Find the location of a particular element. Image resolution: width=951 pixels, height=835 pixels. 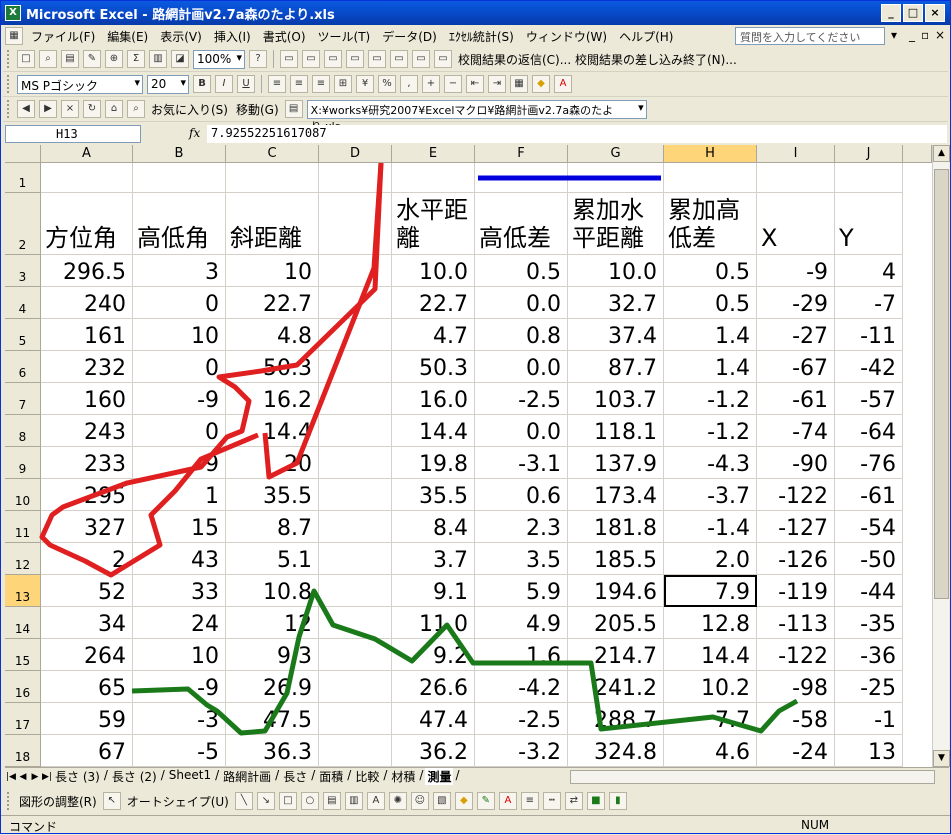

cell-j3: 4 is located at coordinates (869, 271).